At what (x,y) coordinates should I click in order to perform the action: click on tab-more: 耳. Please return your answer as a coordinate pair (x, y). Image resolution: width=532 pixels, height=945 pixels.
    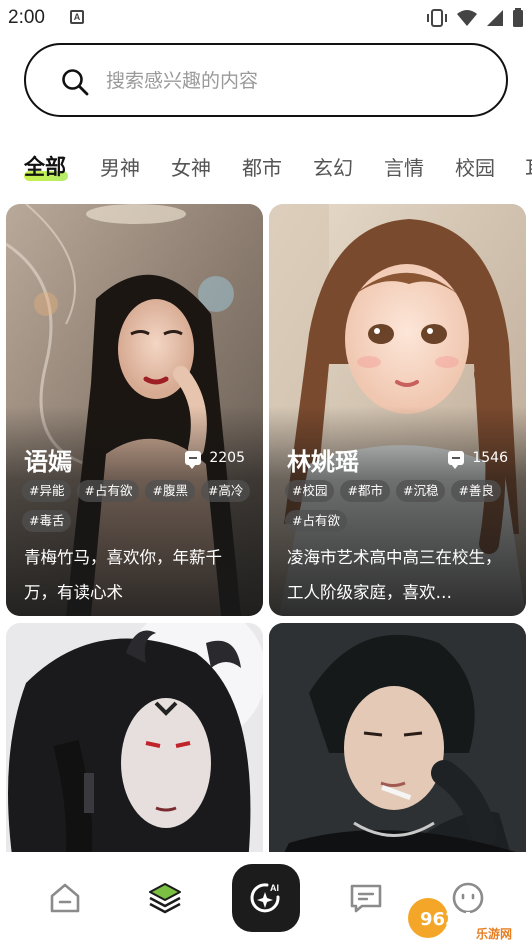
    Looking at the image, I should click on (528, 166).